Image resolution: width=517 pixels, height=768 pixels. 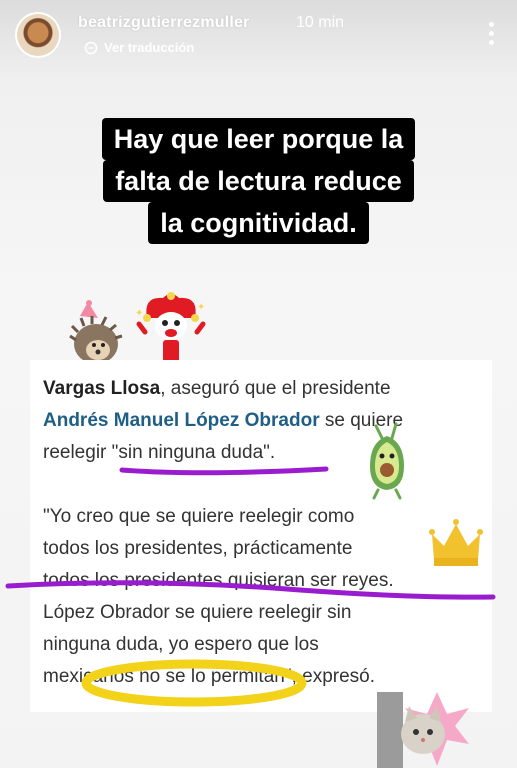 What do you see at coordinates (387, 461) in the screenshot?
I see `avocado-sticker` at bounding box center [387, 461].